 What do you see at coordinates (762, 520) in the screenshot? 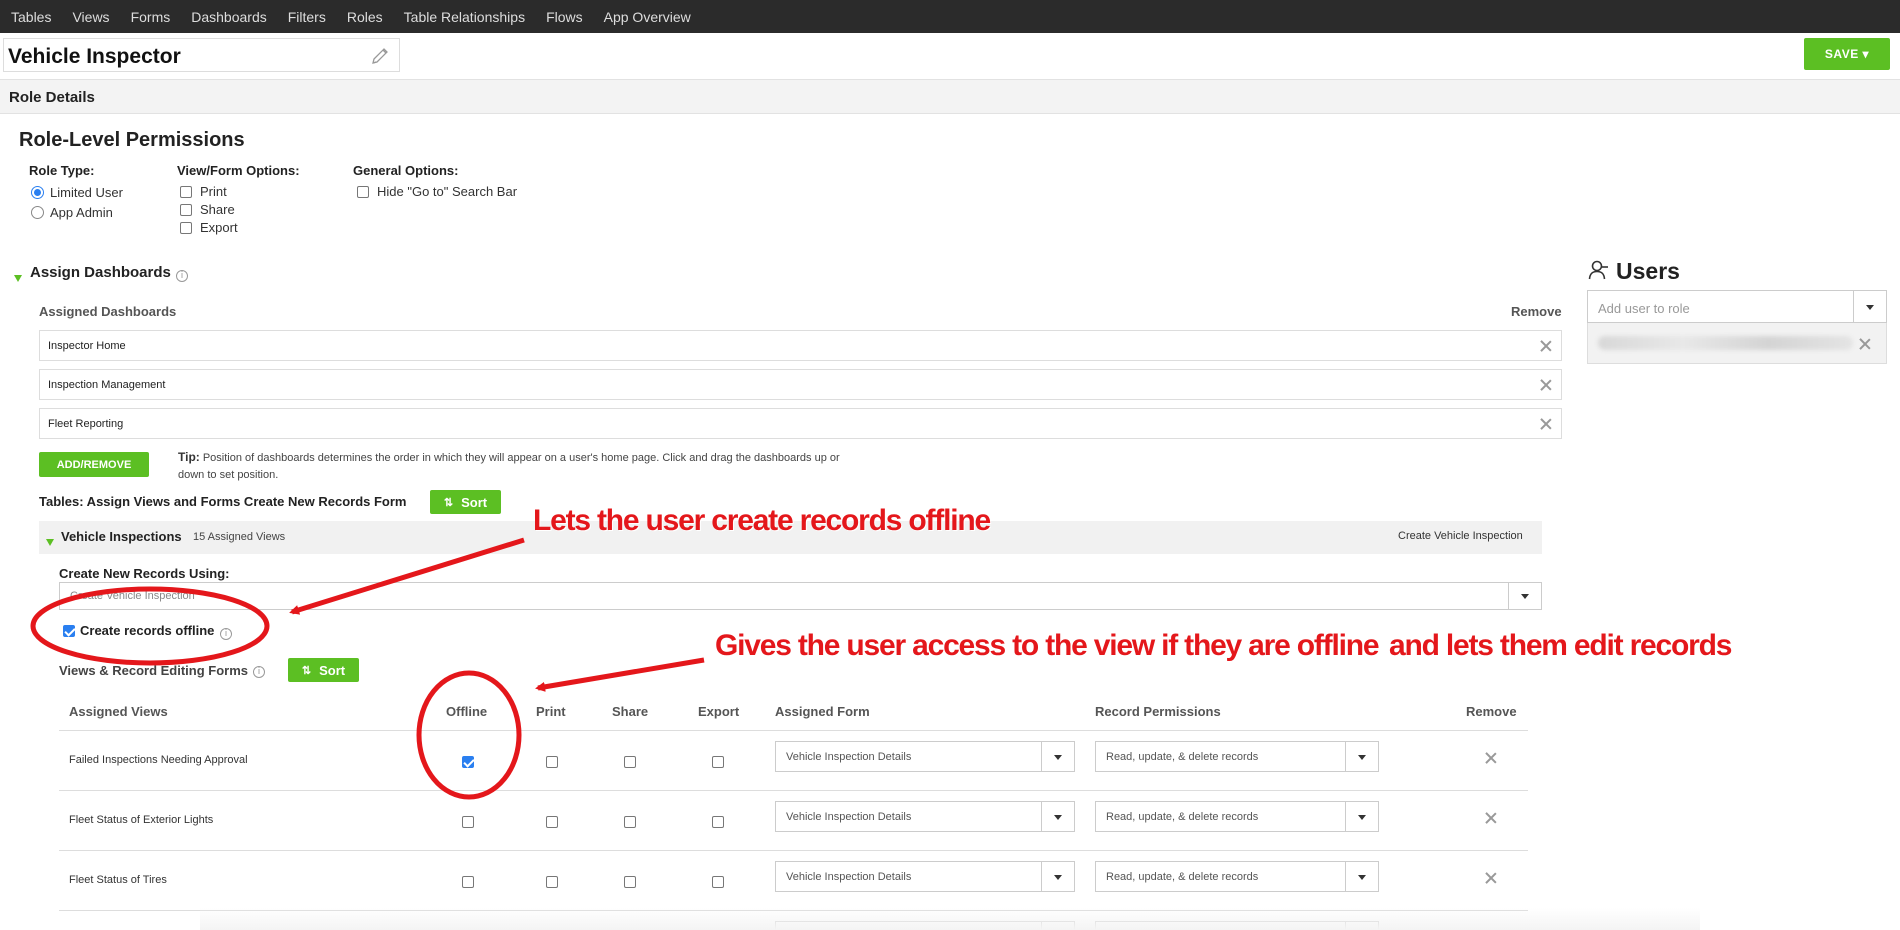
I see `annotation-text: Lets the user create records offline` at bounding box center [762, 520].